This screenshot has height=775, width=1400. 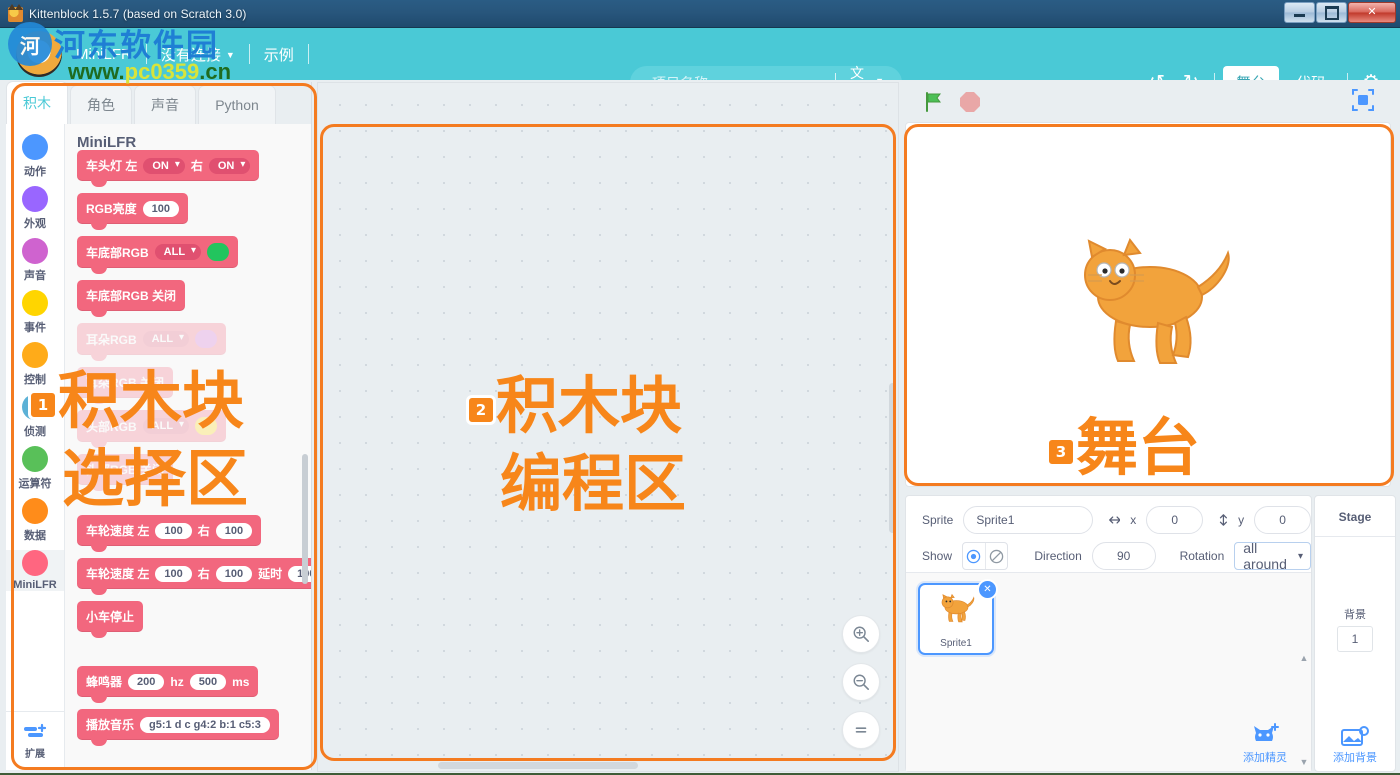 I want to click on block-bottom-rgb: 车底部RGB ALL, so click(x=158, y=255).